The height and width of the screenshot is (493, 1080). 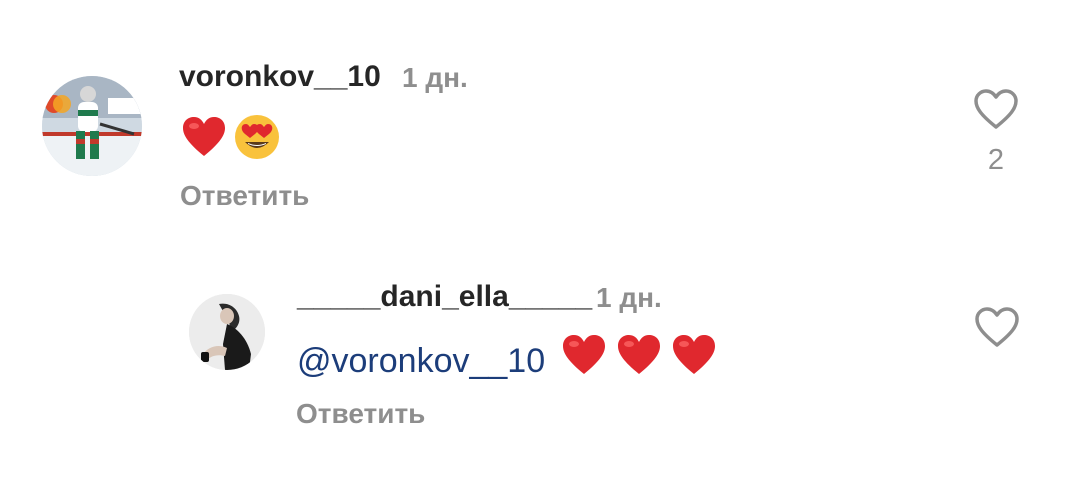 I want to click on reply-time: 1 дн., so click(x=629, y=297).